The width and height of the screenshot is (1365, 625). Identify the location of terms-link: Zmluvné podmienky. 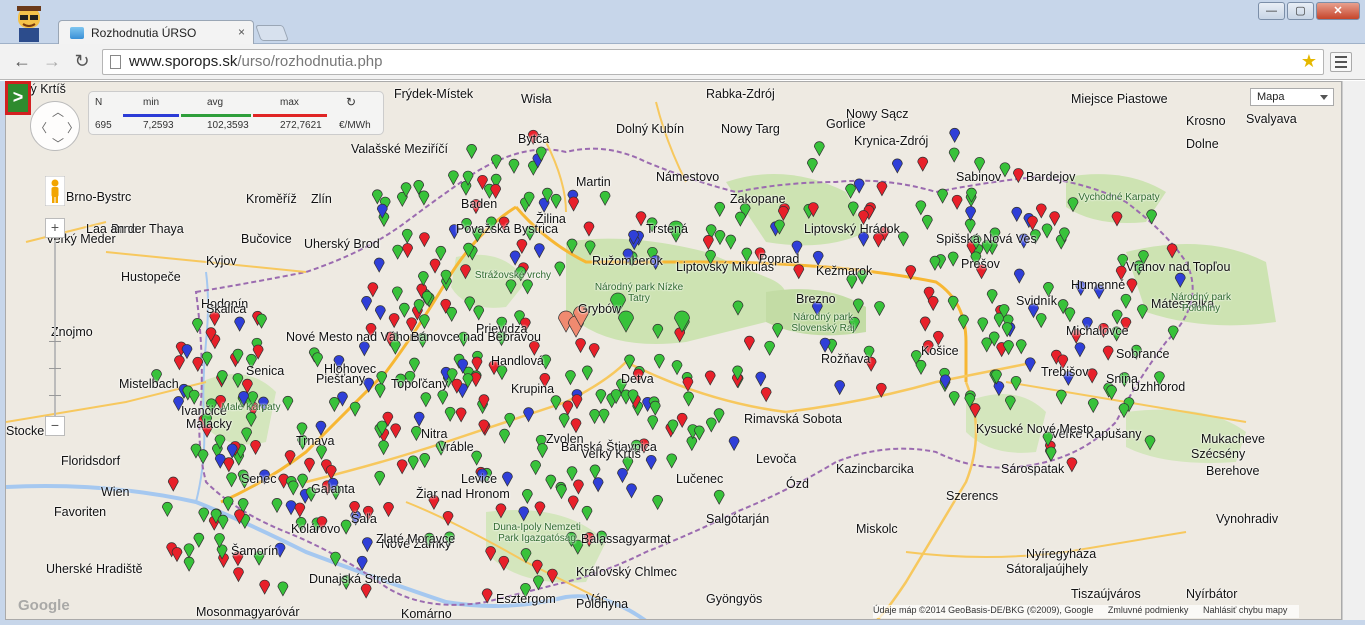
(1148, 610).